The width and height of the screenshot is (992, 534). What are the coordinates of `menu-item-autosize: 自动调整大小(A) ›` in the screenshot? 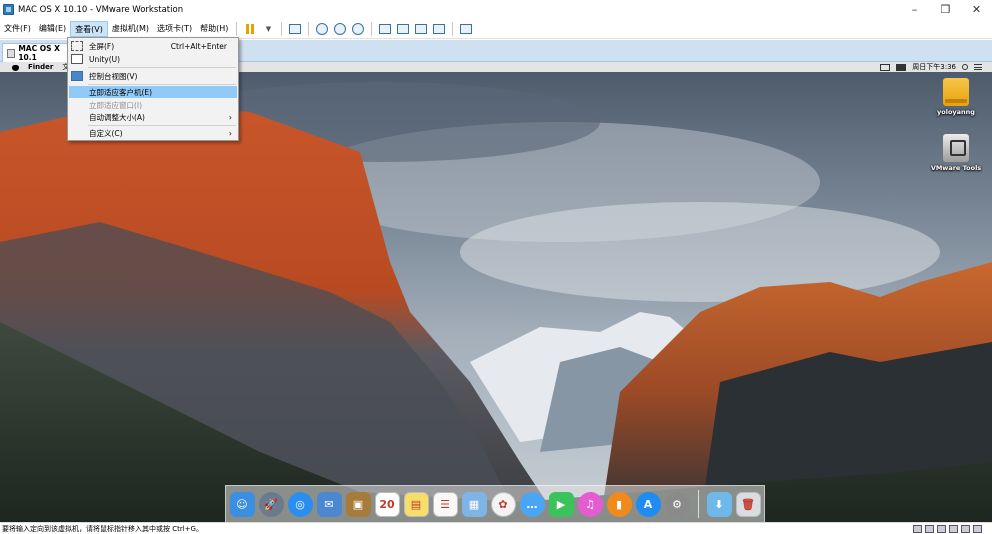 It's located at (153, 117).